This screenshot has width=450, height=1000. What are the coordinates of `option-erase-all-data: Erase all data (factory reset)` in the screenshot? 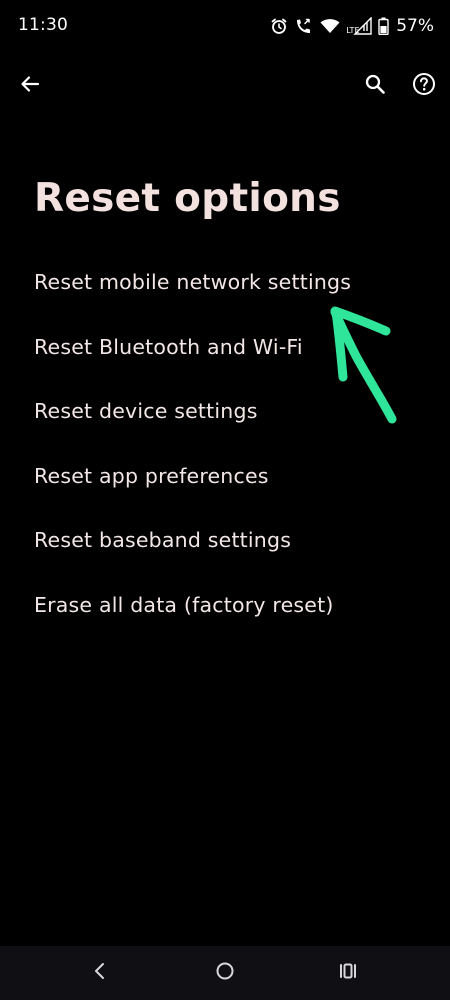 It's located at (225, 605).